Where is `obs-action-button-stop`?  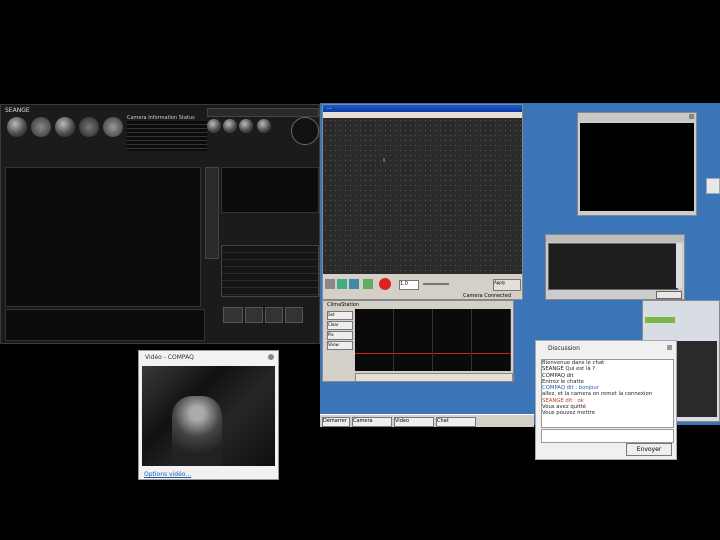 obs-action-button-stop is located at coordinates (274, 315).